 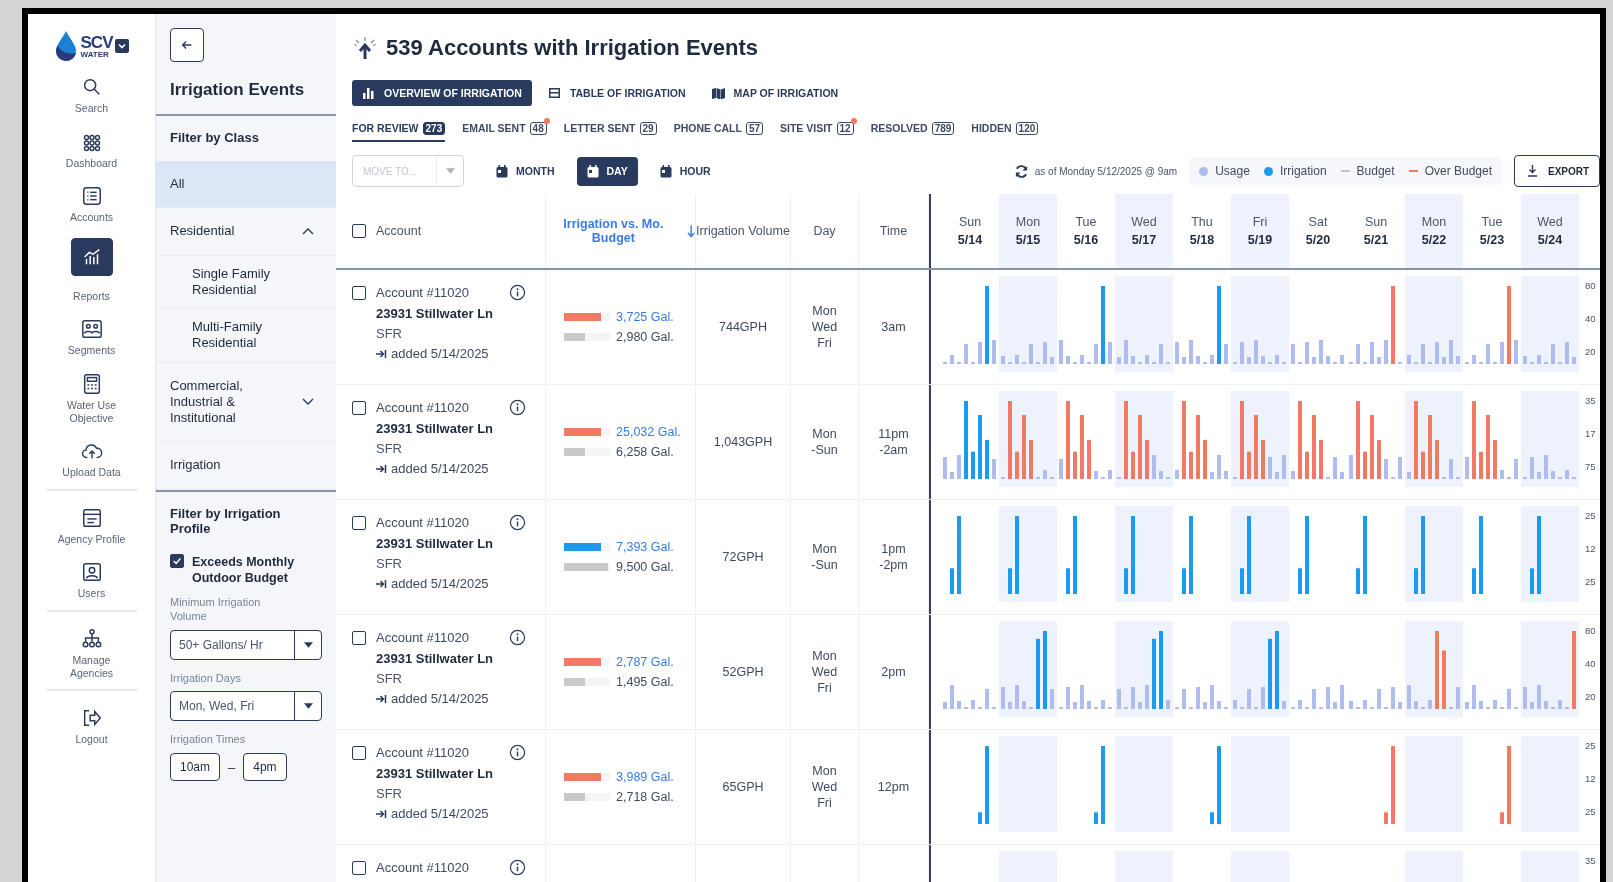 What do you see at coordinates (195, 767) in the screenshot?
I see `start-time-field: 10am` at bounding box center [195, 767].